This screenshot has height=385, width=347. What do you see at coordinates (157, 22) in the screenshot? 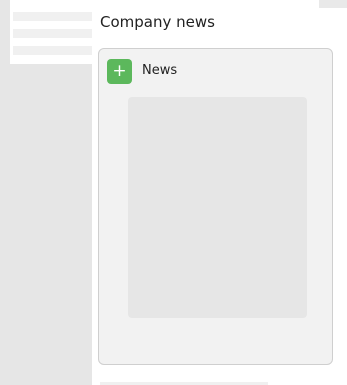
I see `section-title: Company news` at bounding box center [157, 22].